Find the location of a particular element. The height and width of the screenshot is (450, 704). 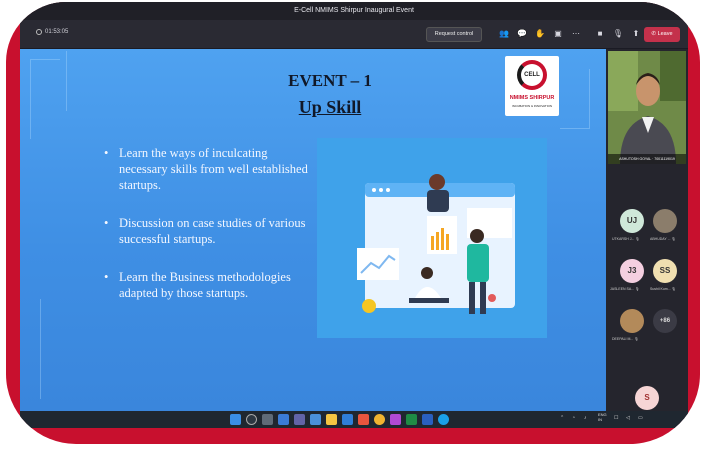

participant-name: Sushil Kum... 🎙 is located at coordinates (663, 289).